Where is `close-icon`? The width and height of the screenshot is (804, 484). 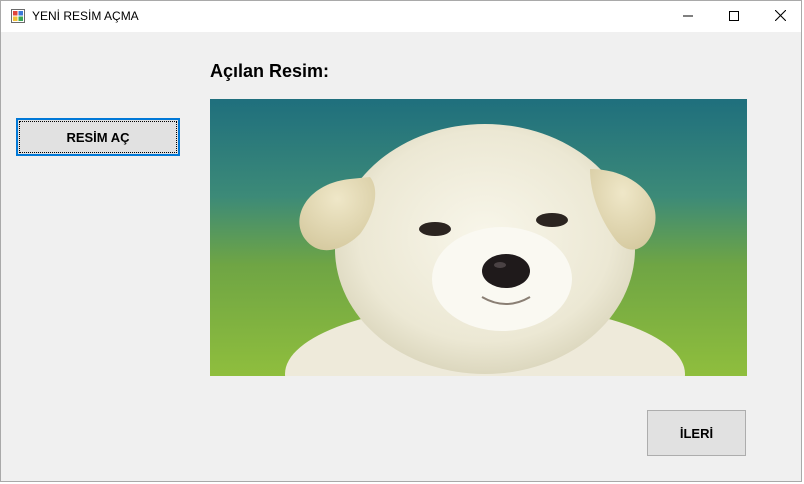
close-icon is located at coordinates (780, 17).